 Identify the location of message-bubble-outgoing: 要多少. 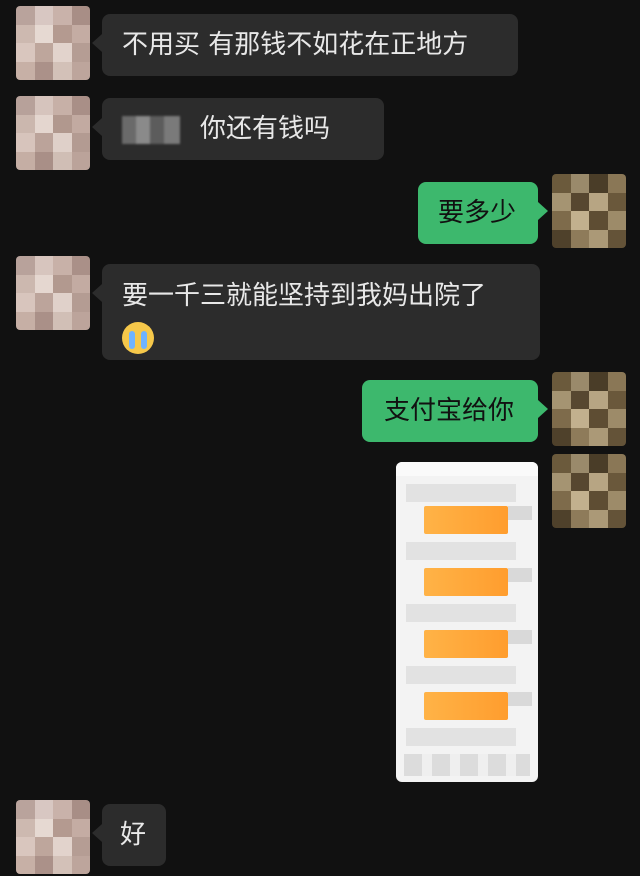
(483, 213).